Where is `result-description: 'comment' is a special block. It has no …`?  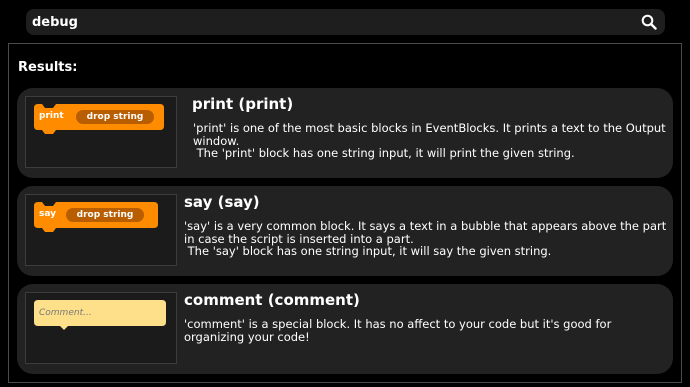 result-description: 'comment' is a special block. It has no … is located at coordinates (426, 330).